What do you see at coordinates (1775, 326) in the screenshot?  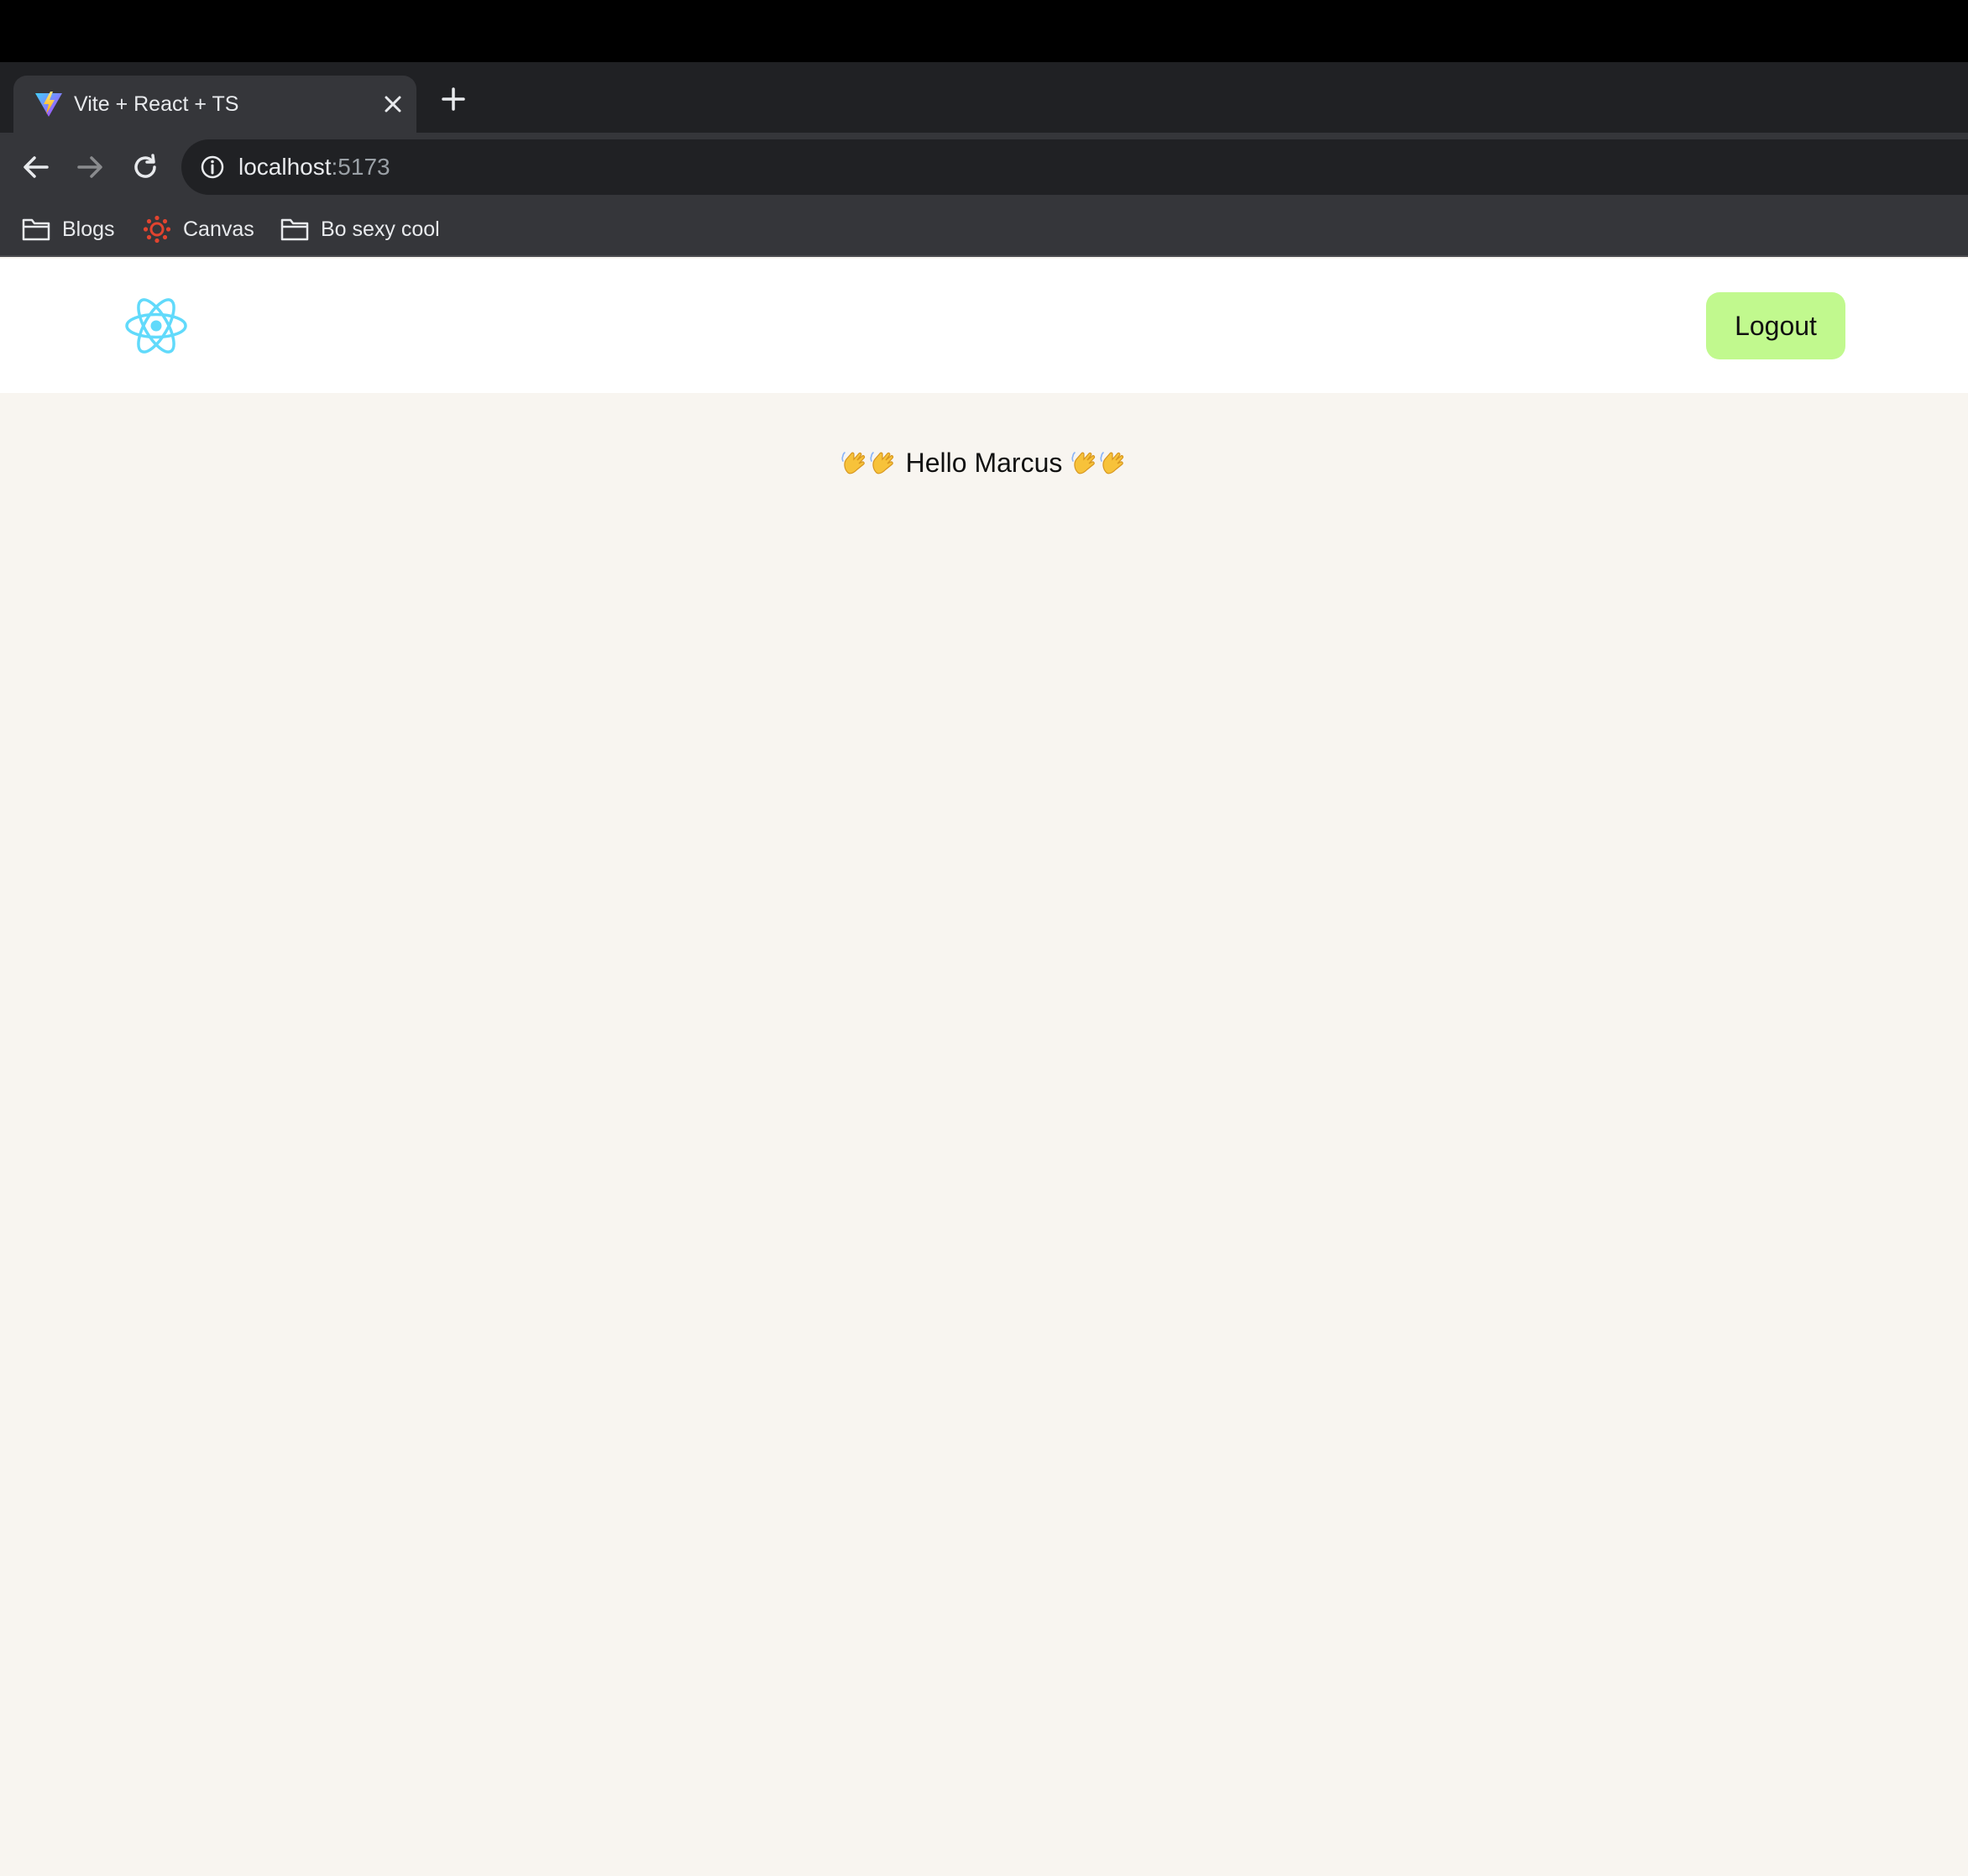 I see `logout-button: Logout` at bounding box center [1775, 326].